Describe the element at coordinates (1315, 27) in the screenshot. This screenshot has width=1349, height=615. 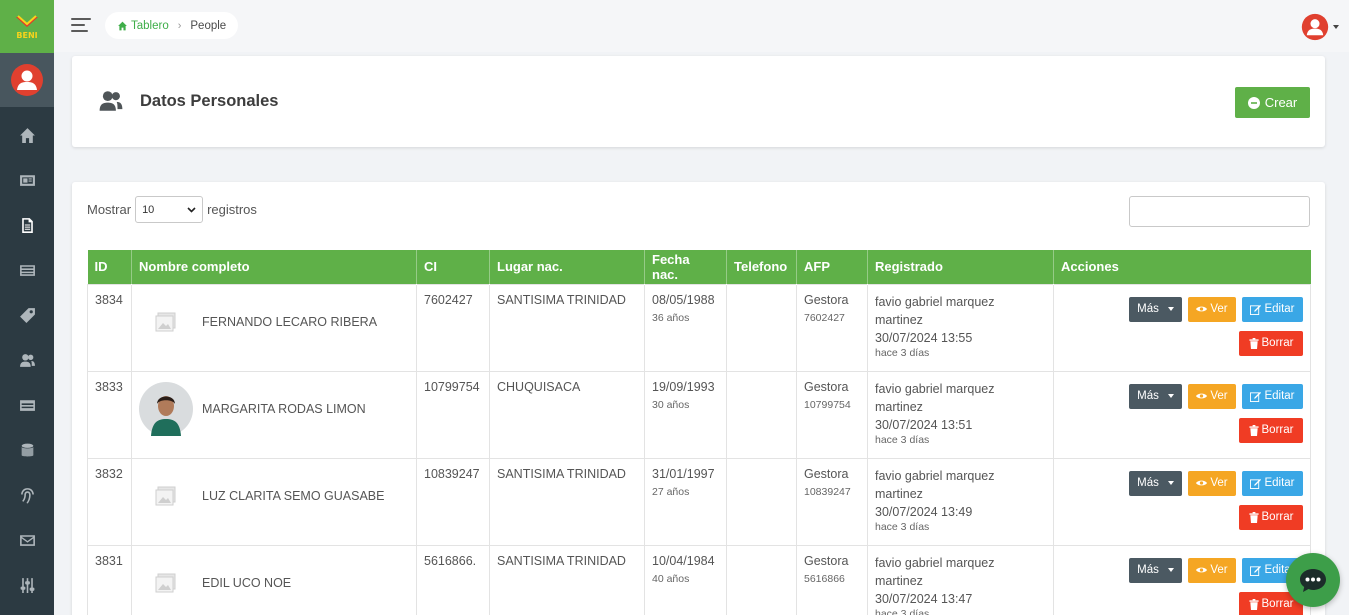
I see `user-avatar-icon` at that location.